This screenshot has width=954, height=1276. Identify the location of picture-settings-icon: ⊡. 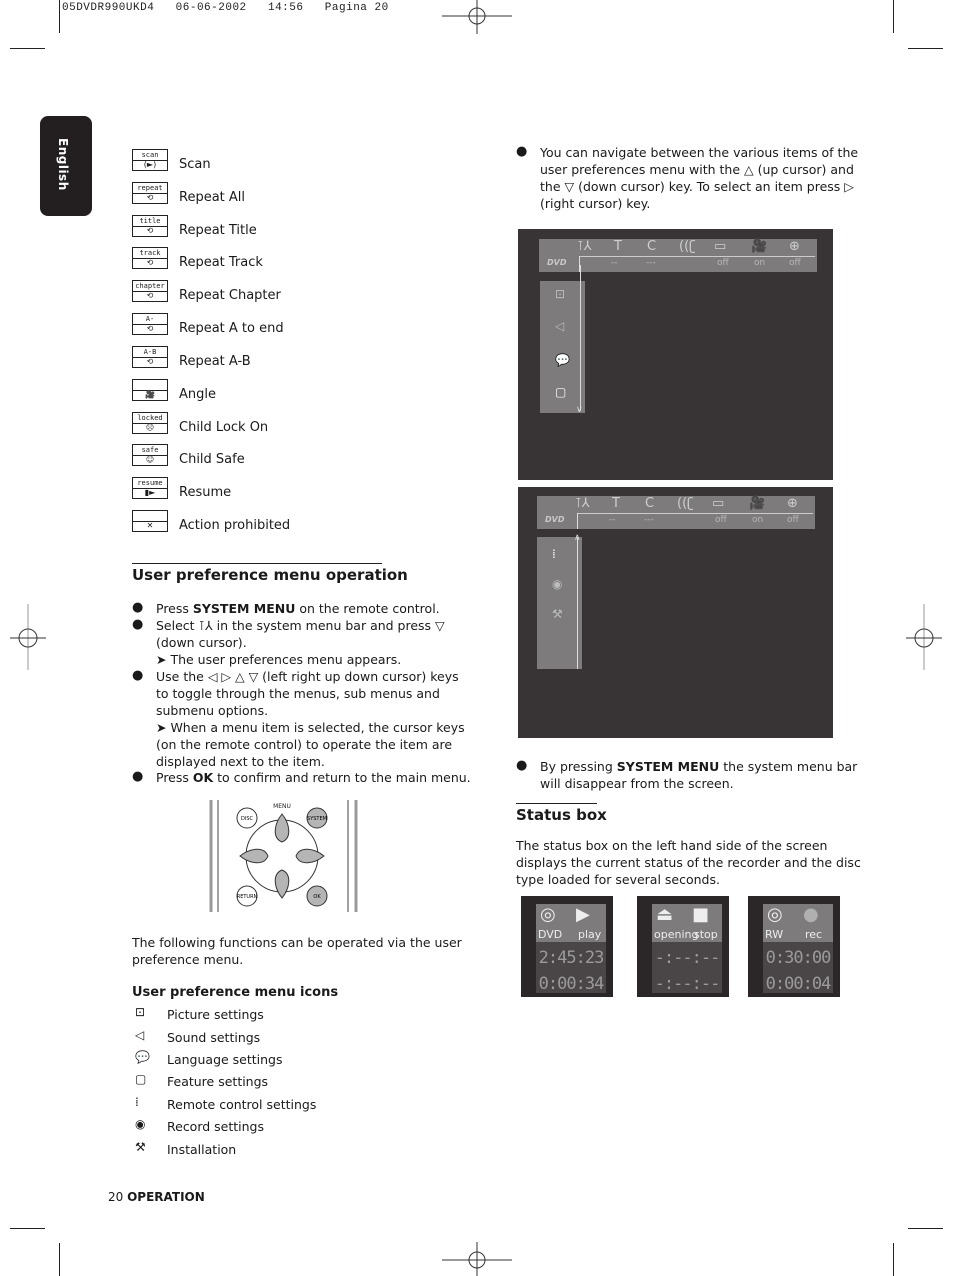
(560, 294).